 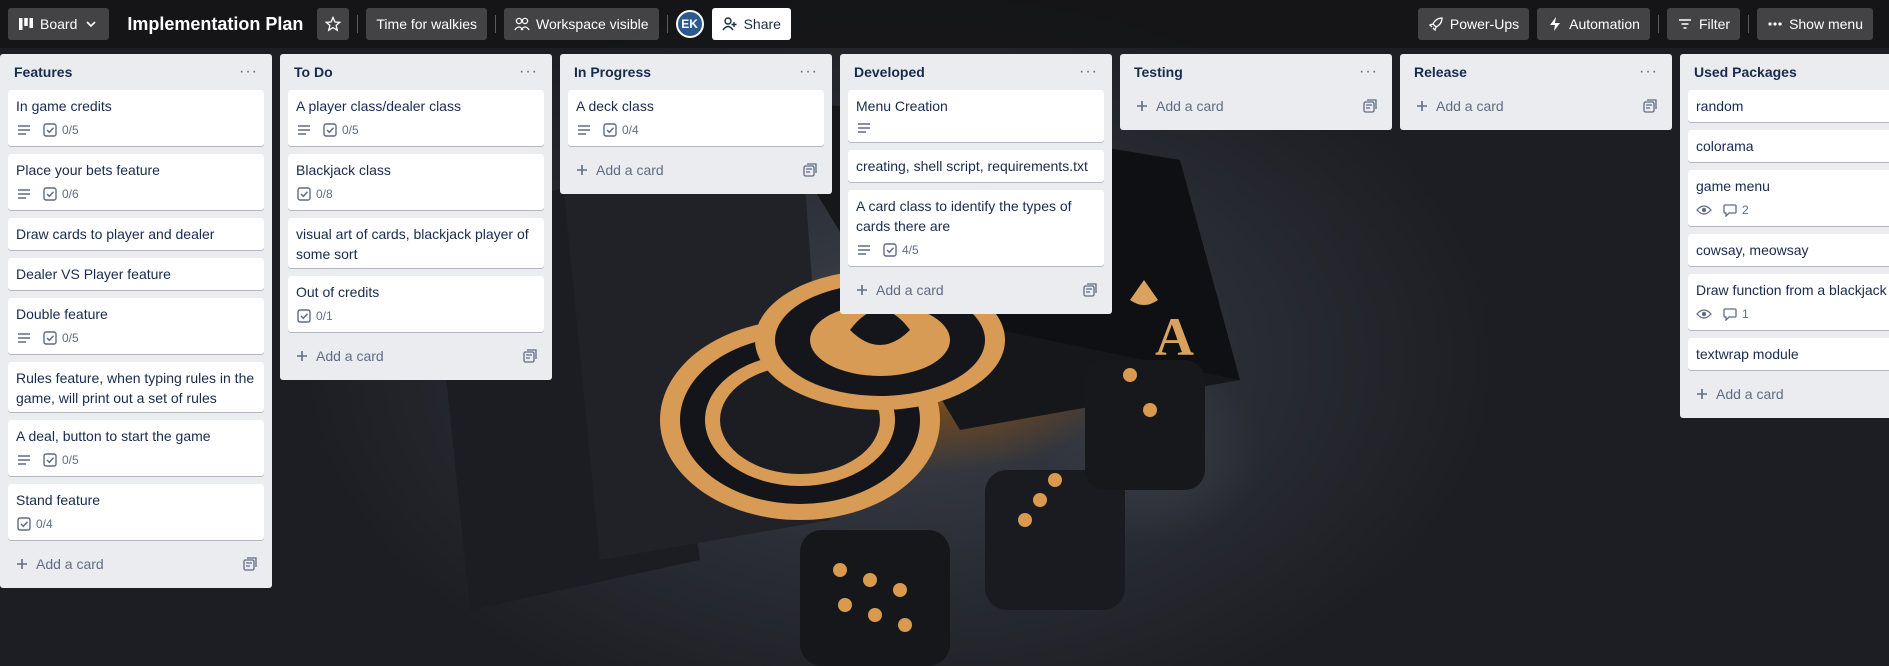 I want to click on list-title: To Do, so click(x=313, y=72).